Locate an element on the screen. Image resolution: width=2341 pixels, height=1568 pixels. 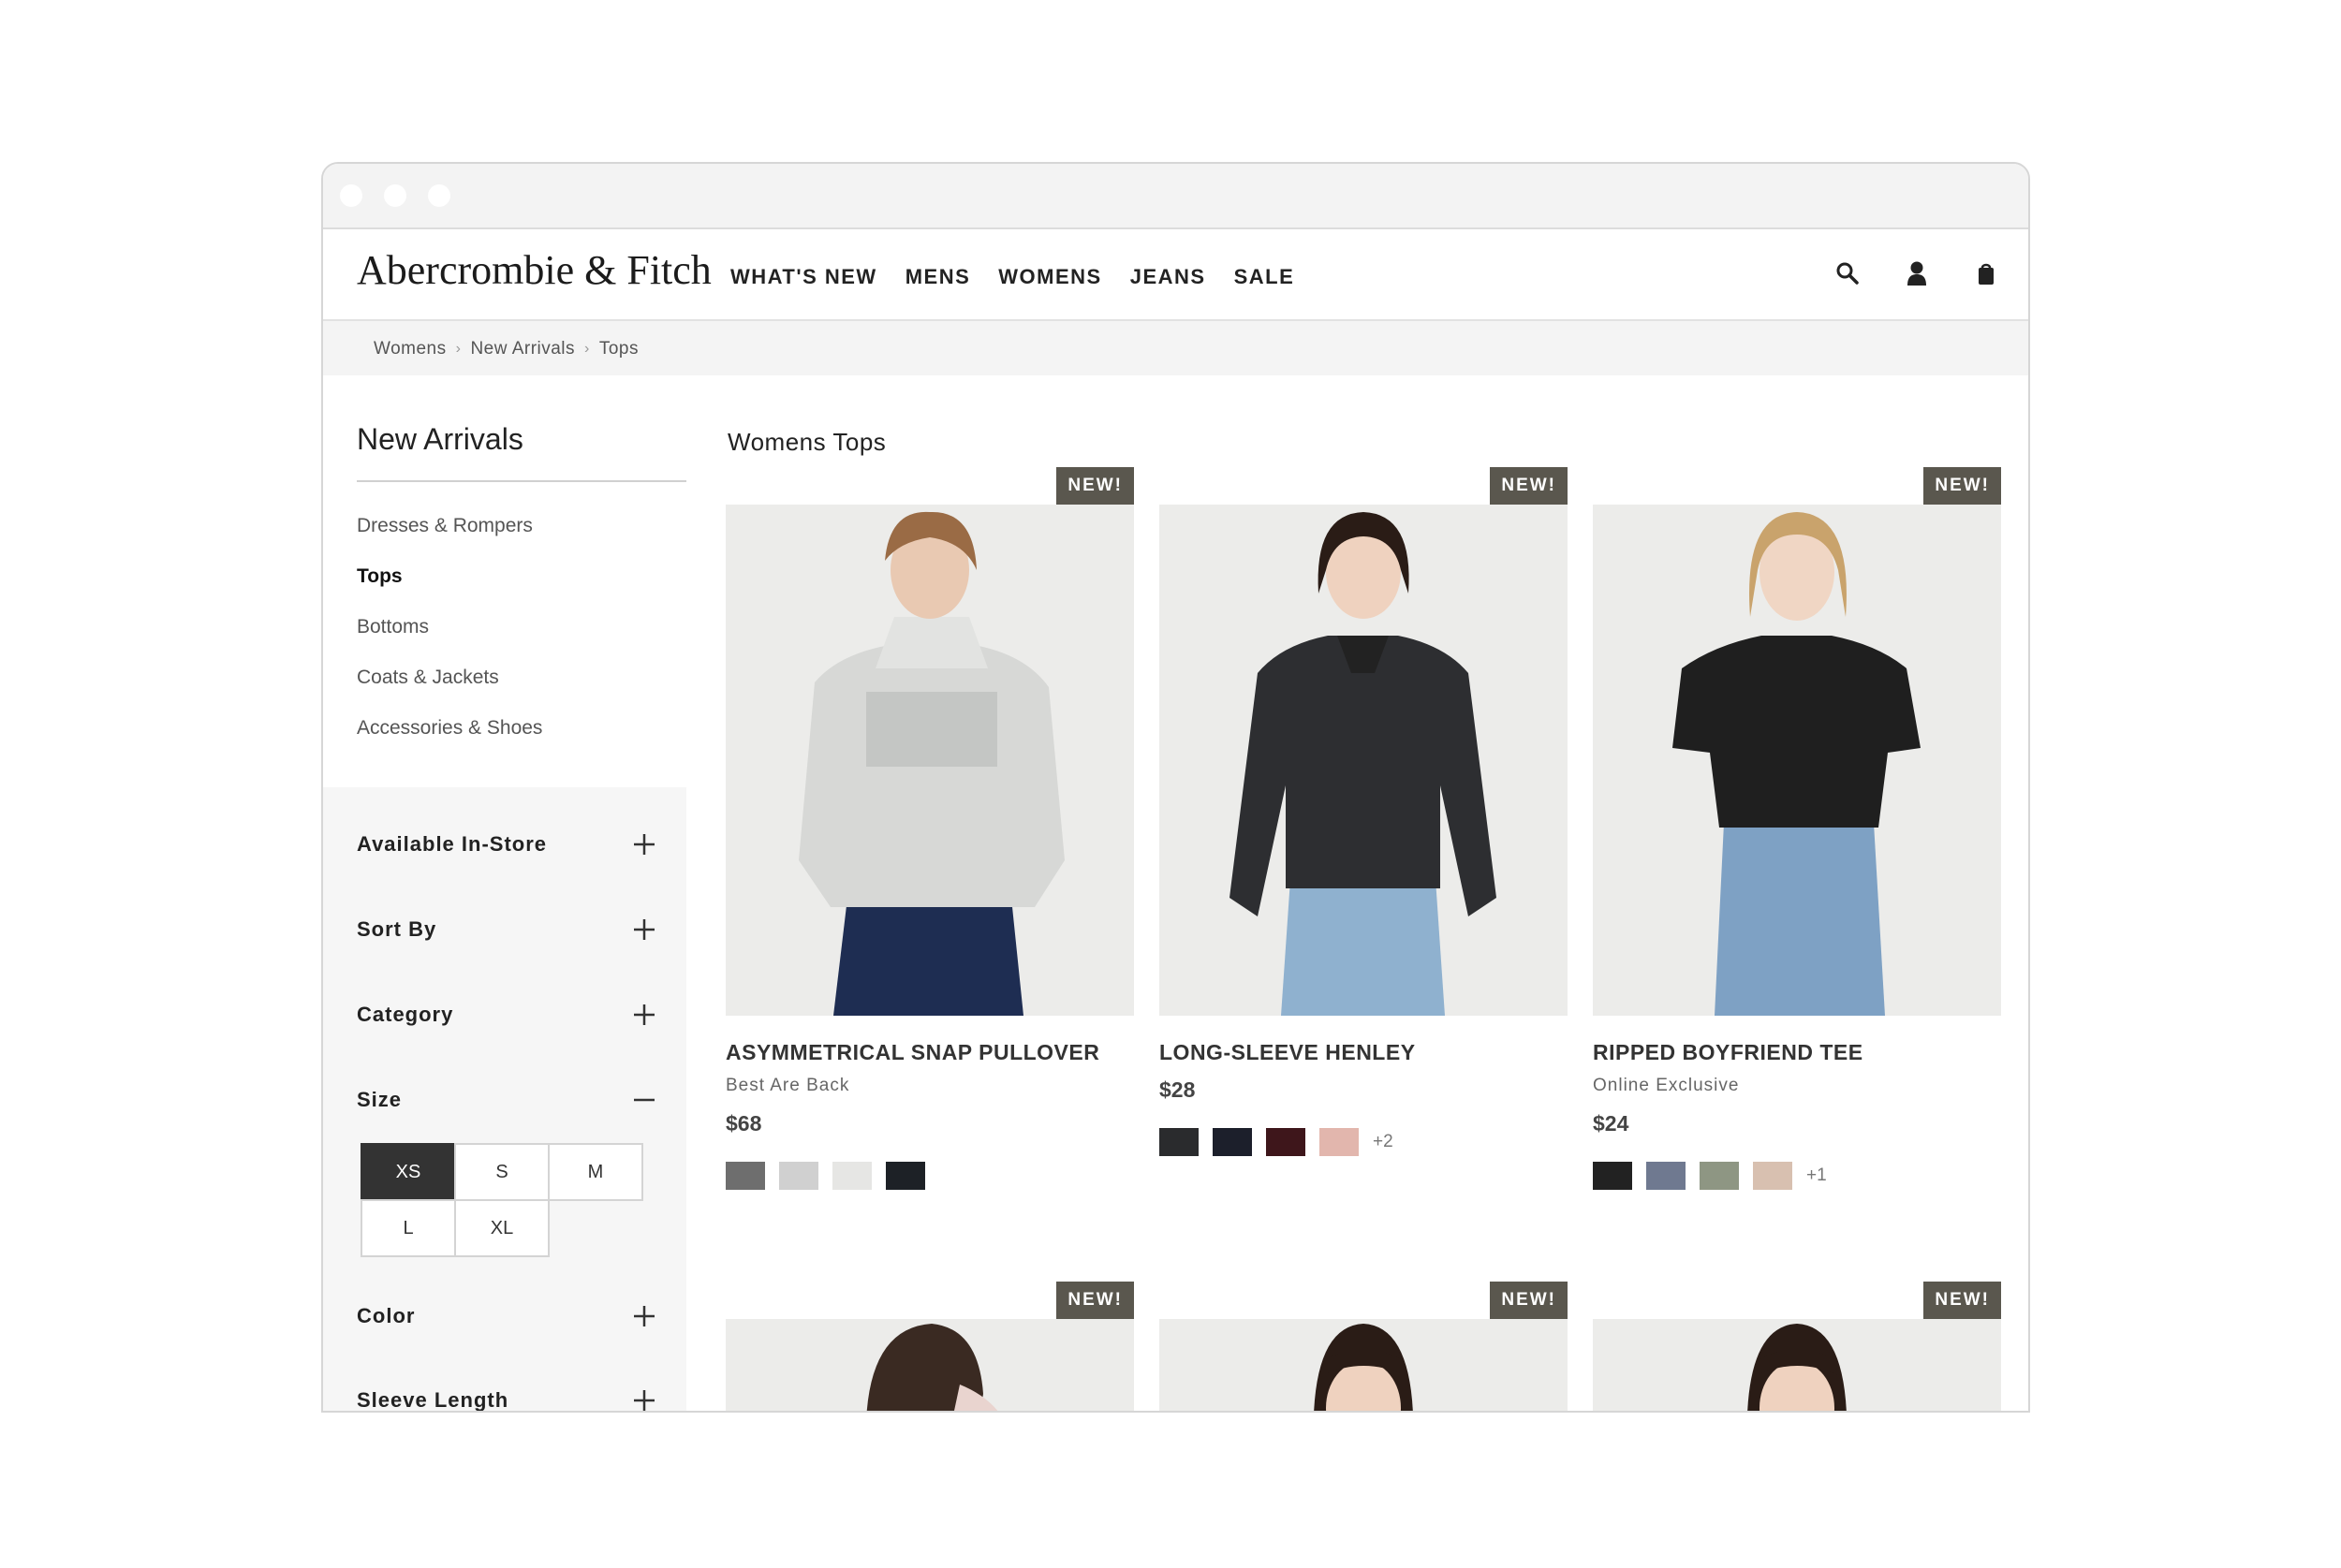
search-icon is located at coordinates (1847, 273).